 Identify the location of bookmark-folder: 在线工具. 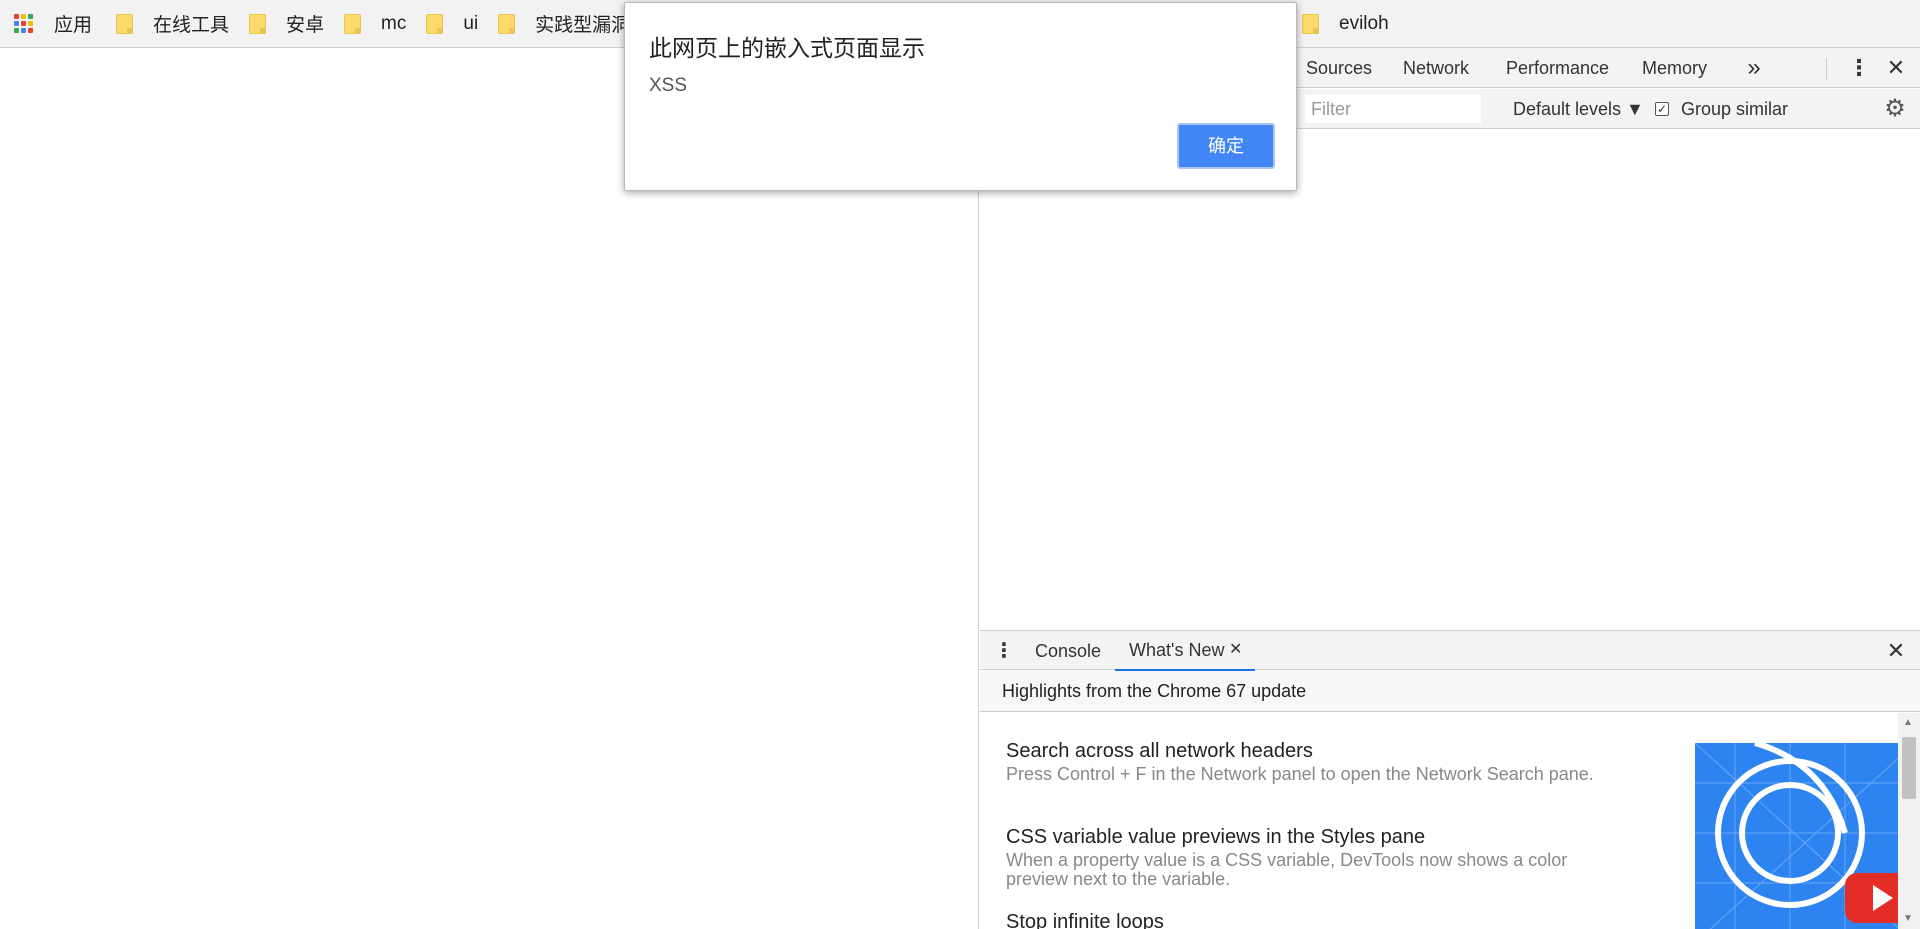
(172, 24).